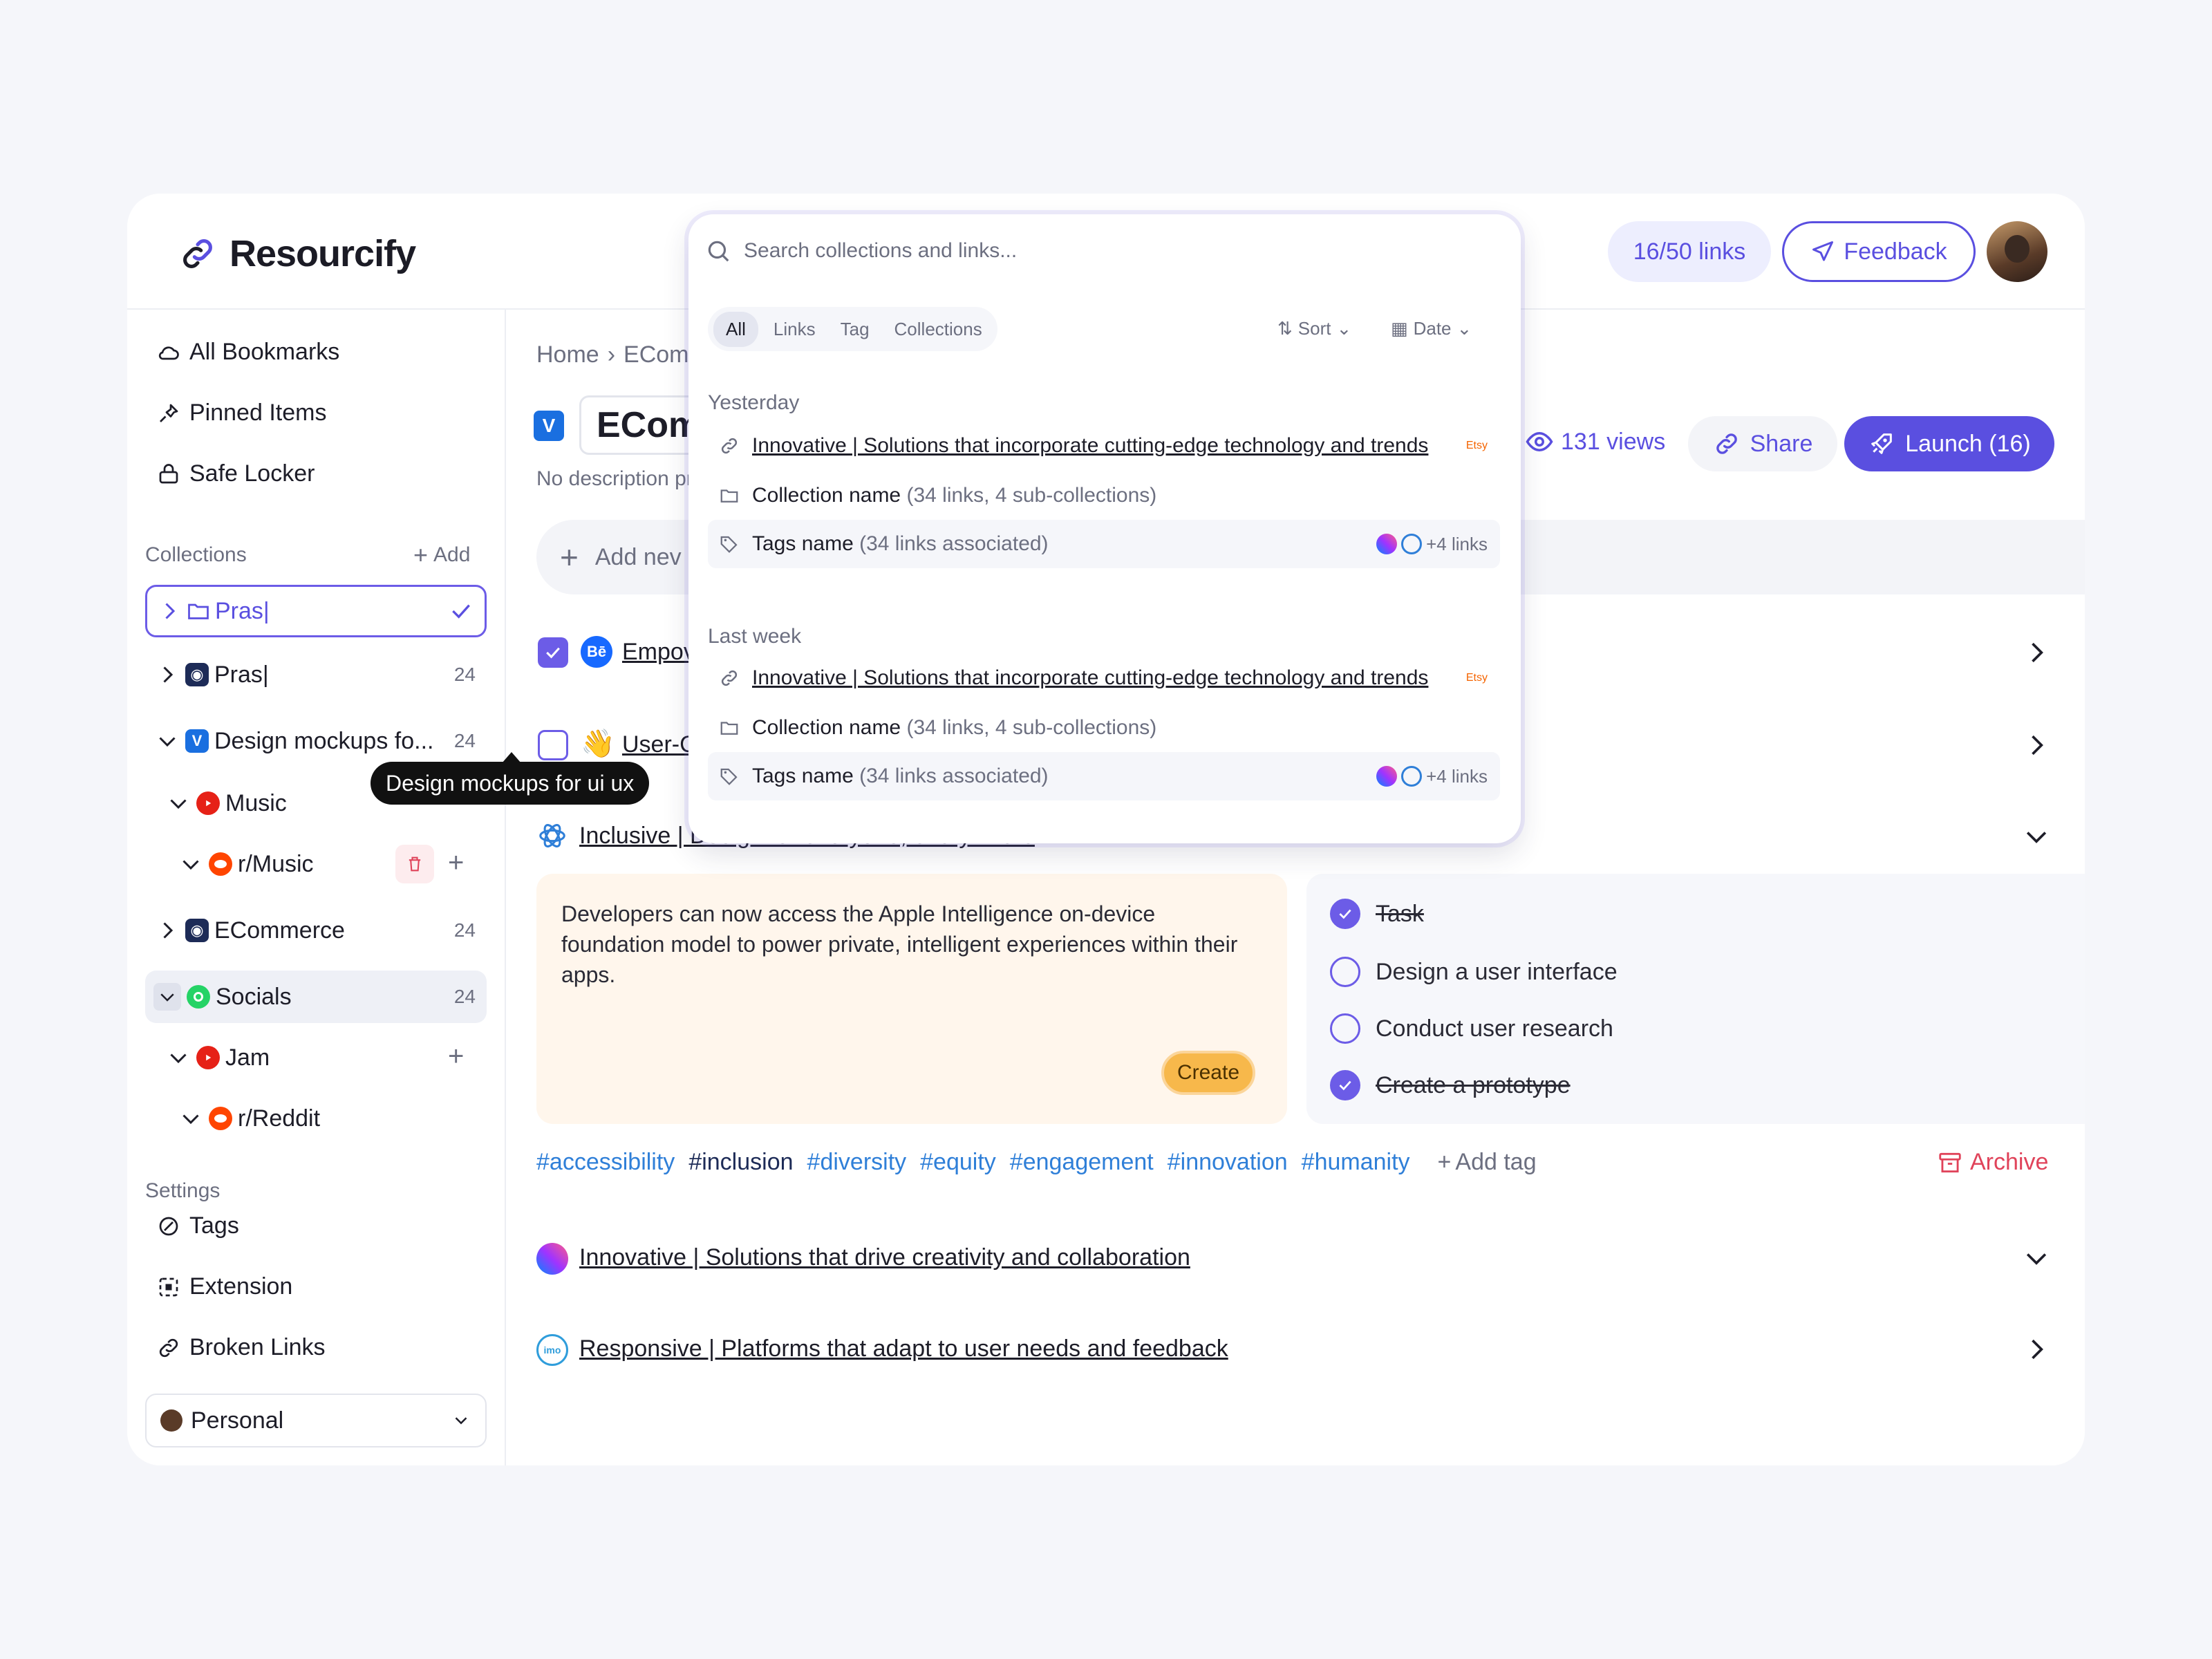 This screenshot has height=1659, width=2212. Describe the element at coordinates (567, 354) in the screenshot. I see `breadcrumb-home: Home` at that location.